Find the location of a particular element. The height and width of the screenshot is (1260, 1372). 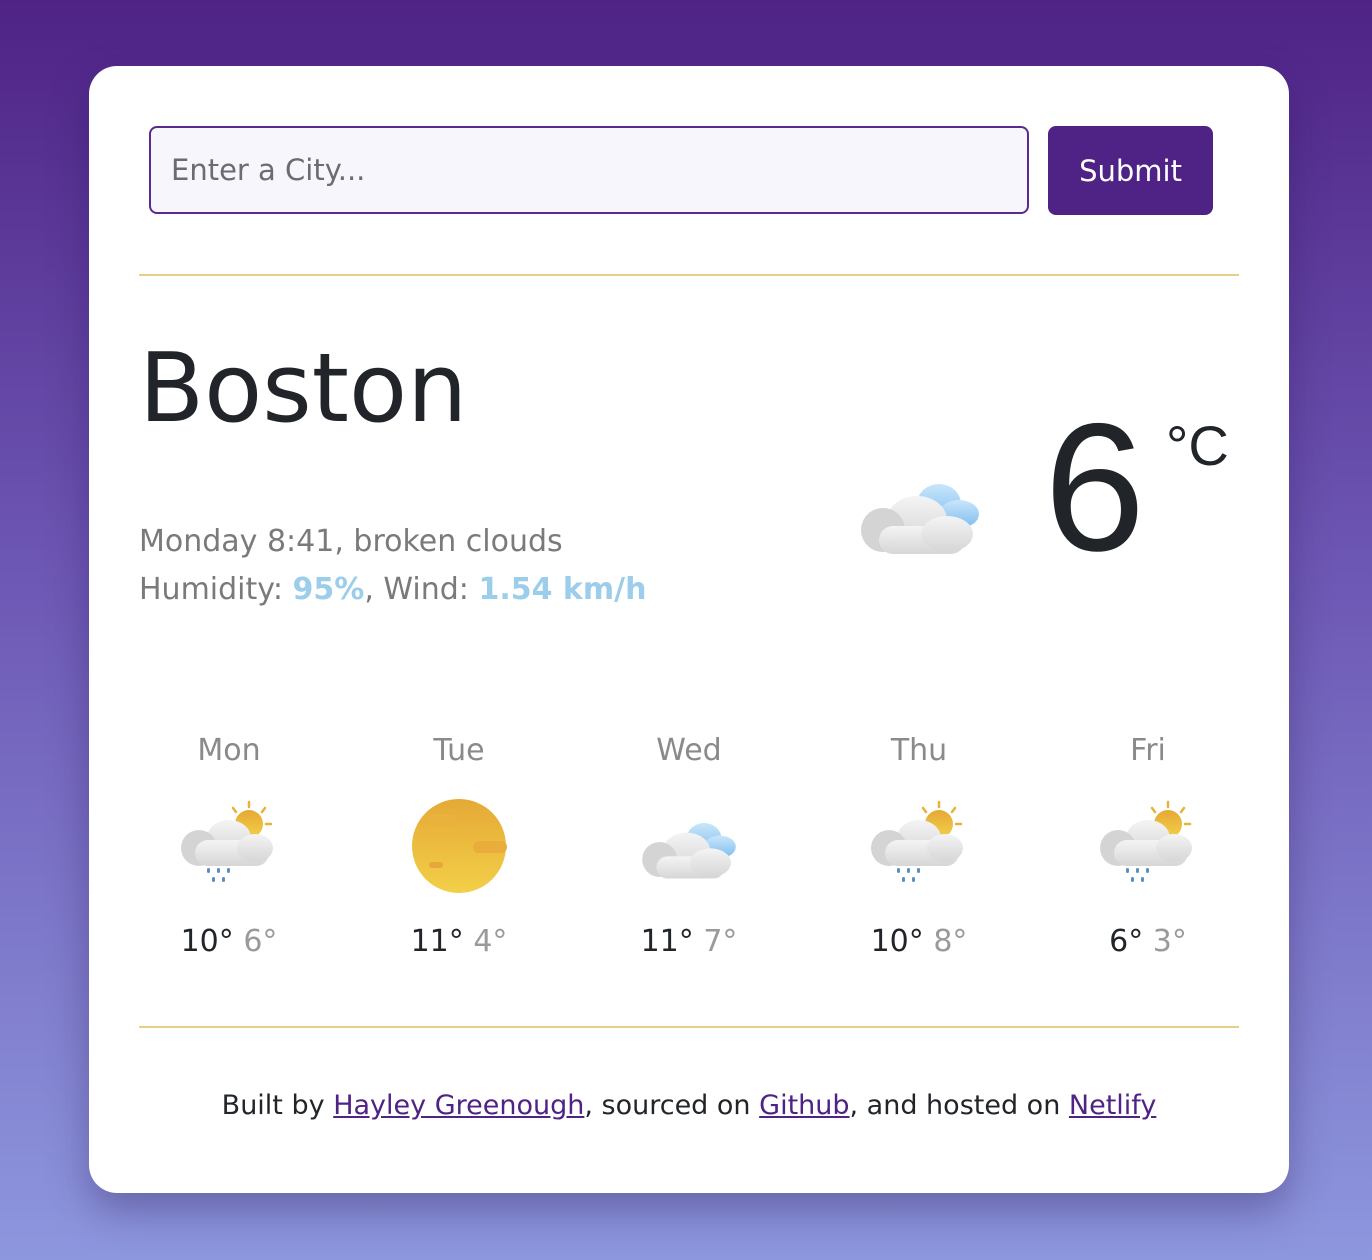

humidity-label: Humidity: is located at coordinates (211, 589).